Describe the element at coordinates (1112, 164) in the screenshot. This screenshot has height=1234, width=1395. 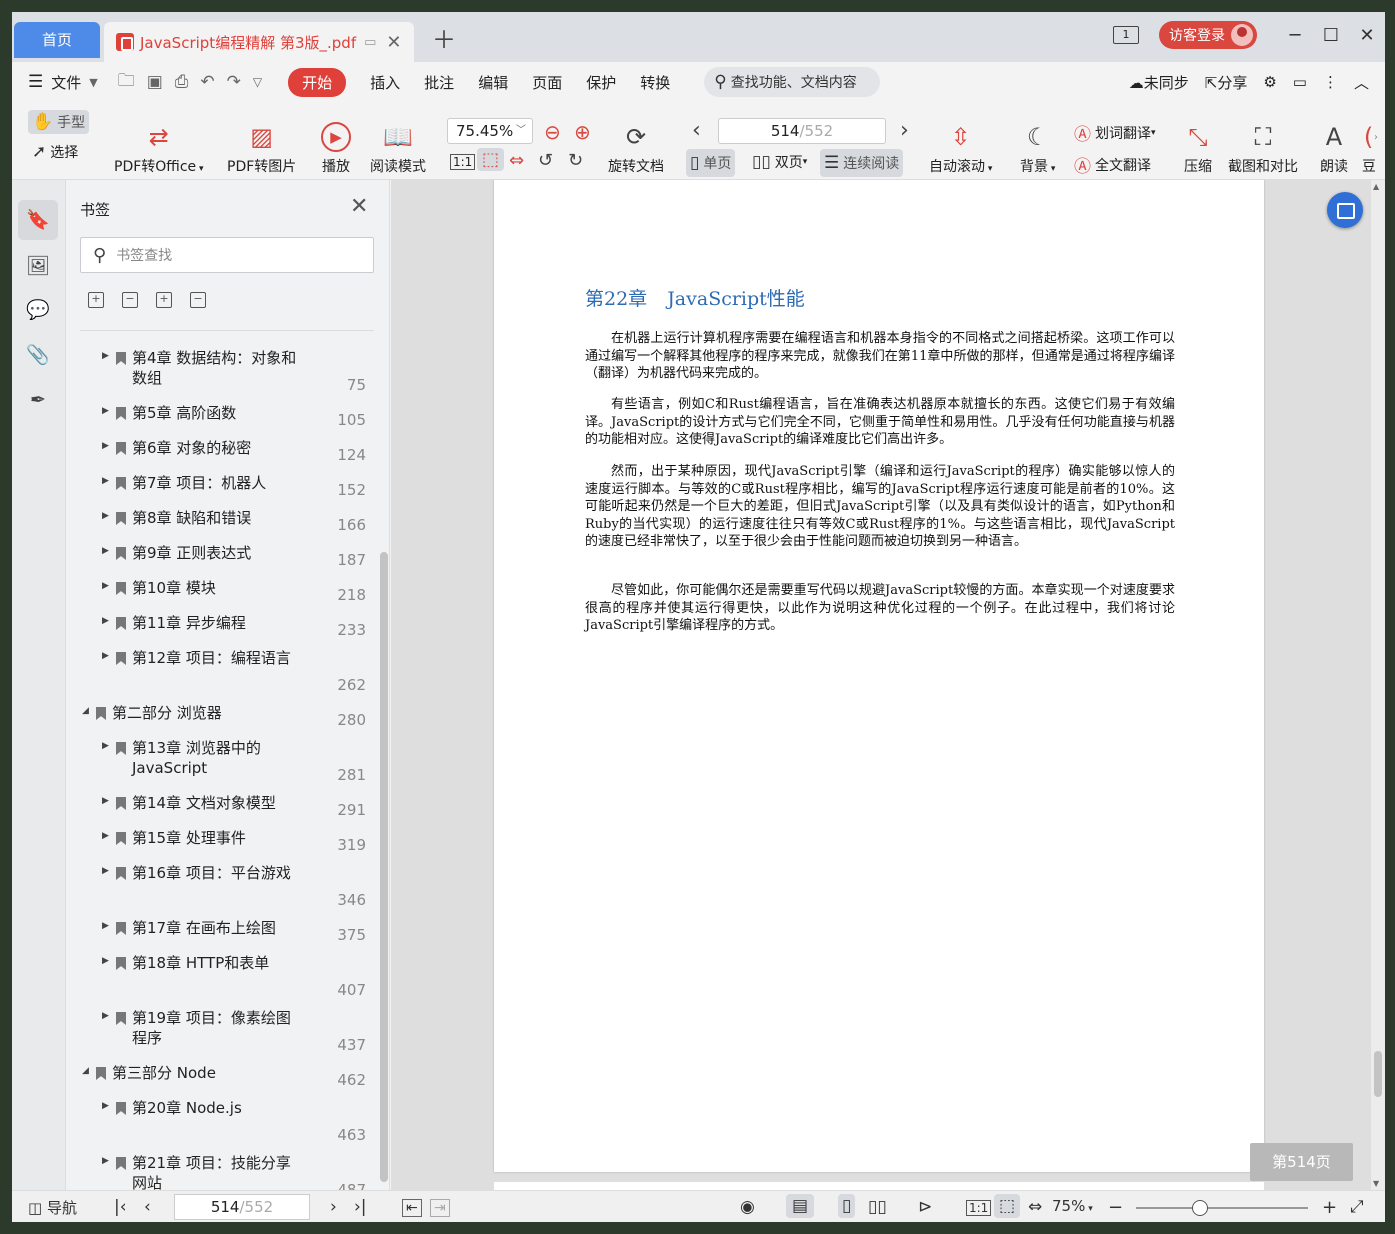
I see `full-translate-button: Ⓐ 全文翻译` at that location.